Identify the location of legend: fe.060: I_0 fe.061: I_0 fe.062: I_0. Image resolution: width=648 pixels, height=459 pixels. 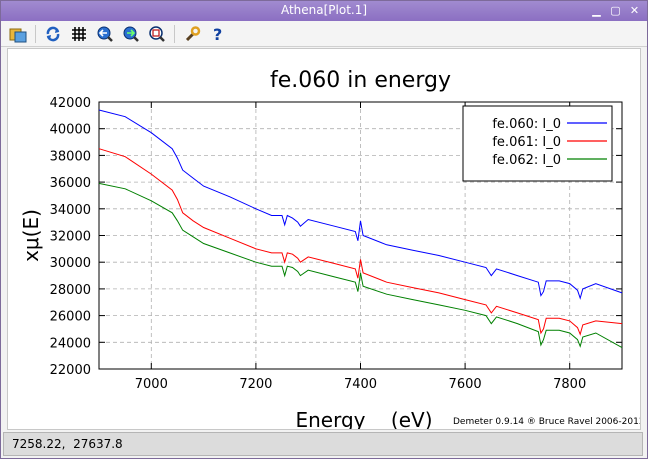
(537, 143).